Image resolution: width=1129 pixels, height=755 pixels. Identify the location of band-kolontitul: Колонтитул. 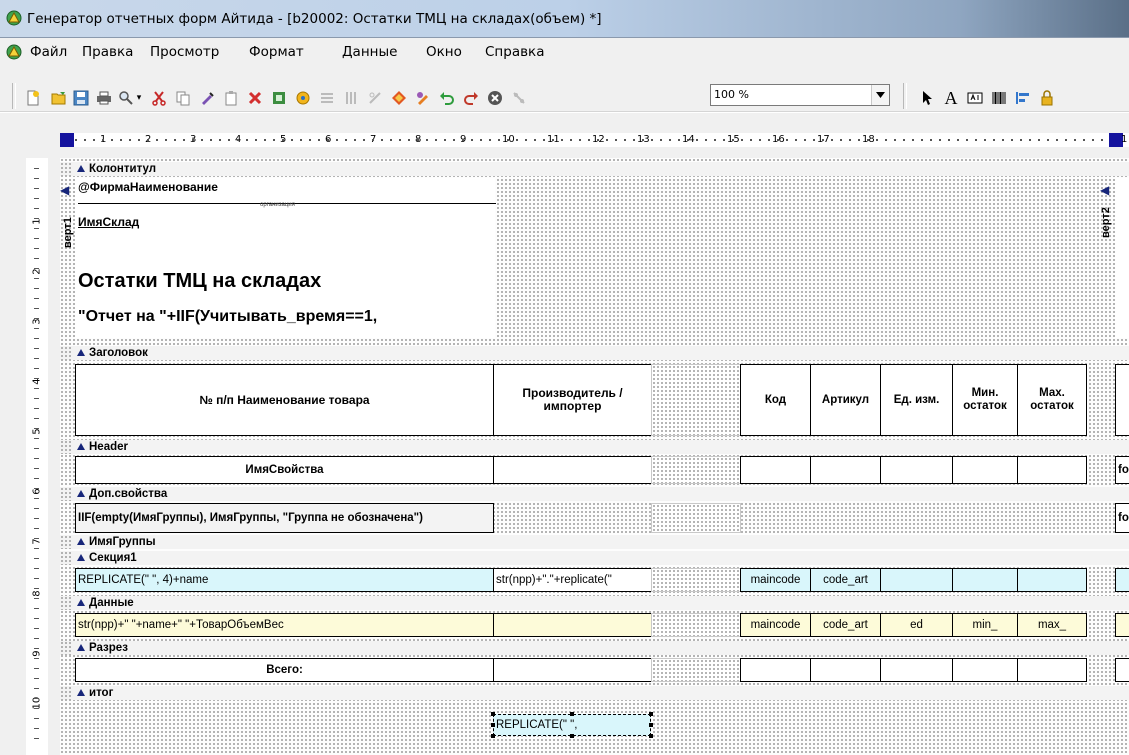
(594, 169).